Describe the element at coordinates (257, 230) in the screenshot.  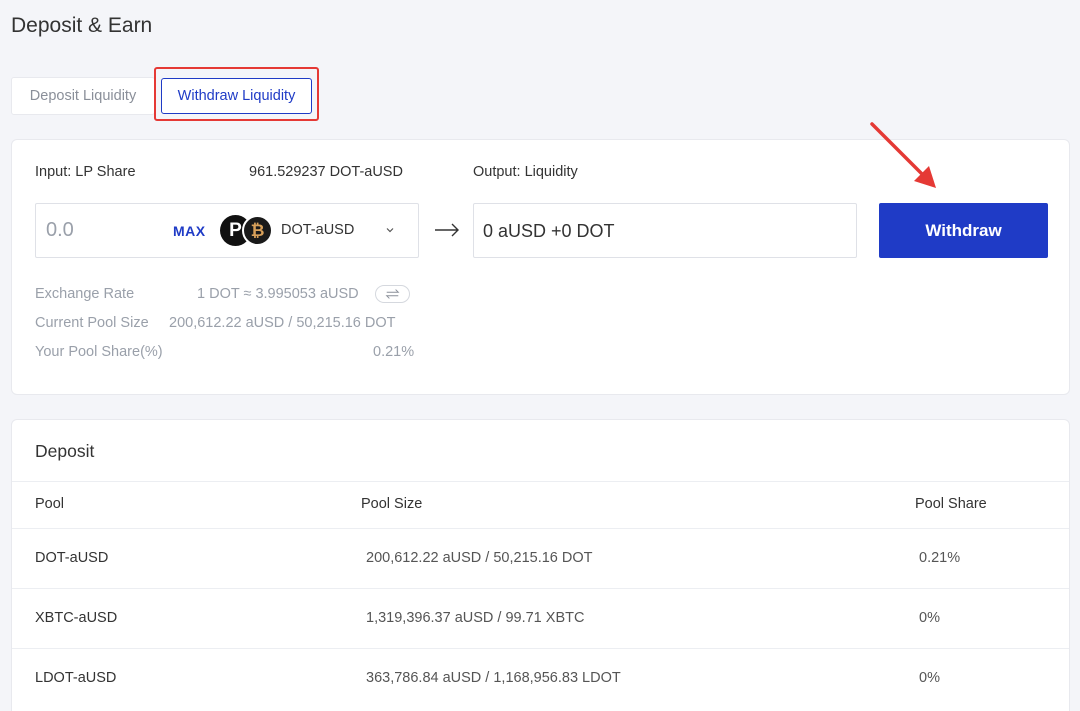
I see `ausd-icon: ₿` at that location.